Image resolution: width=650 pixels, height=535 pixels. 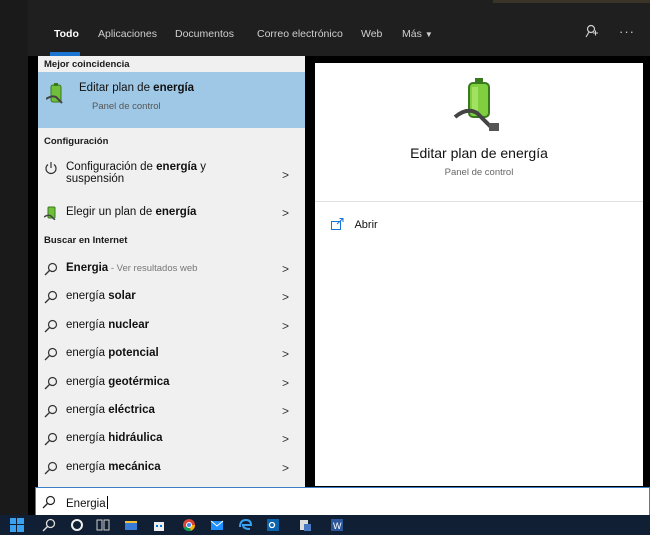 I want to click on mail-icon, so click(x=217, y=525).